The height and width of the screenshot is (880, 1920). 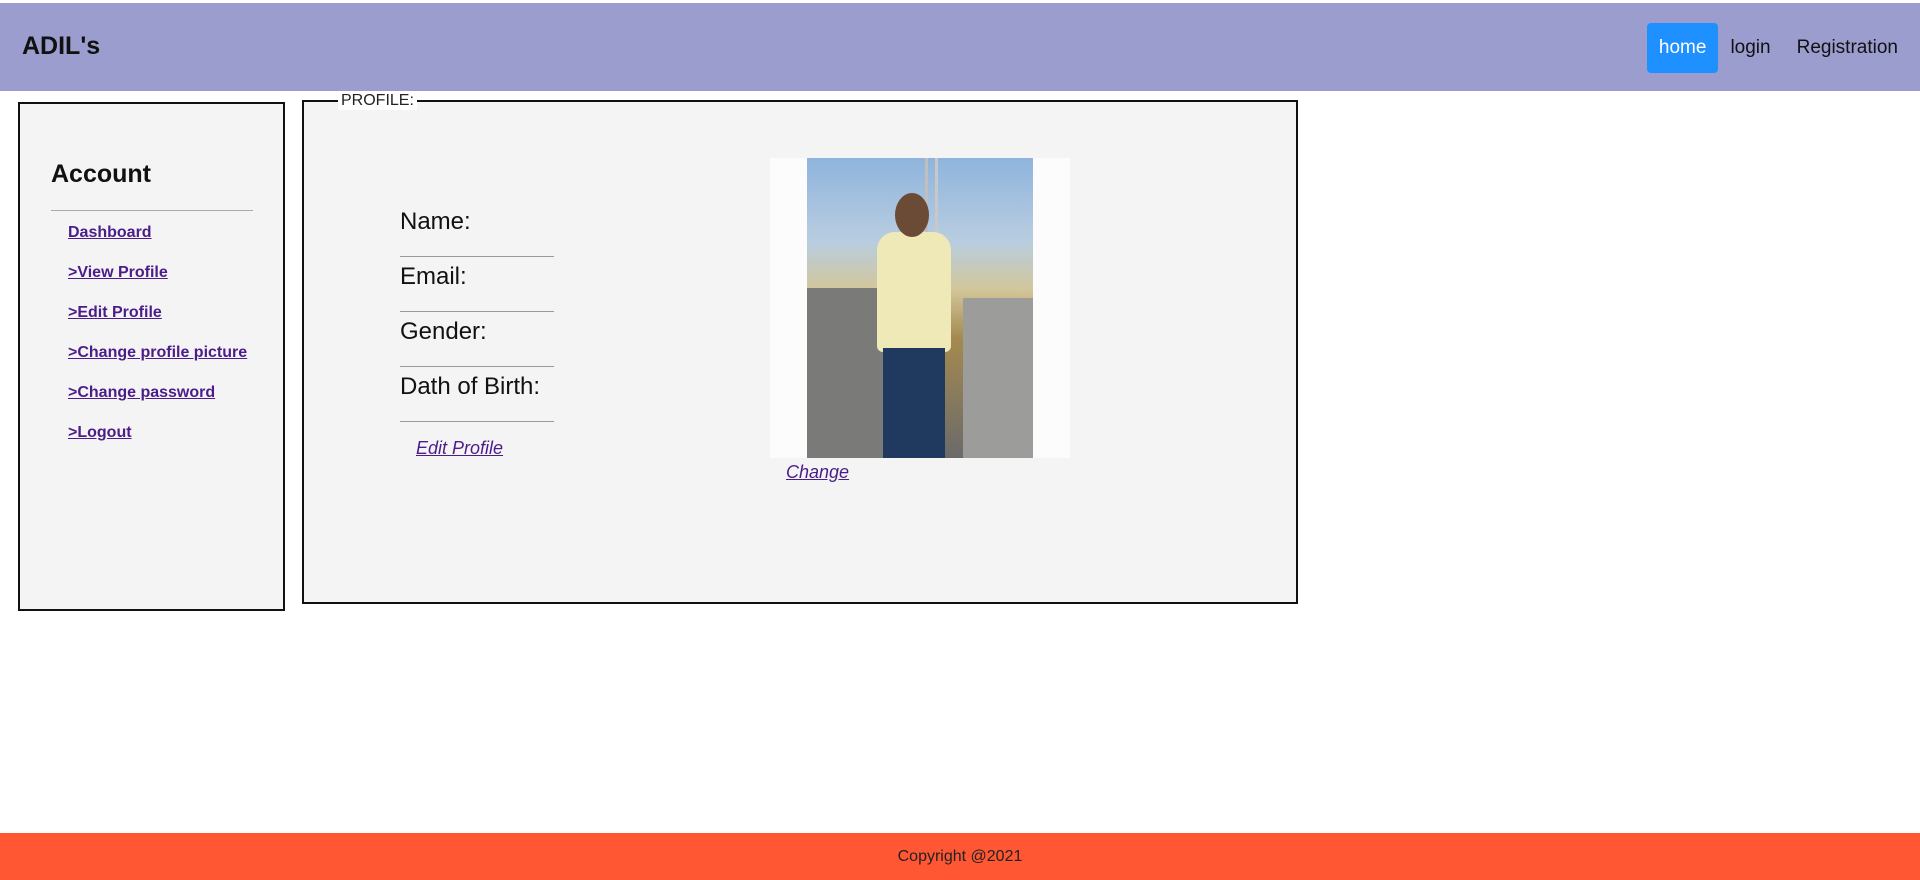 What do you see at coordinates (435, 221) in the screenshot?
I see `field-label: Name:` at bounding box center [435, 221].